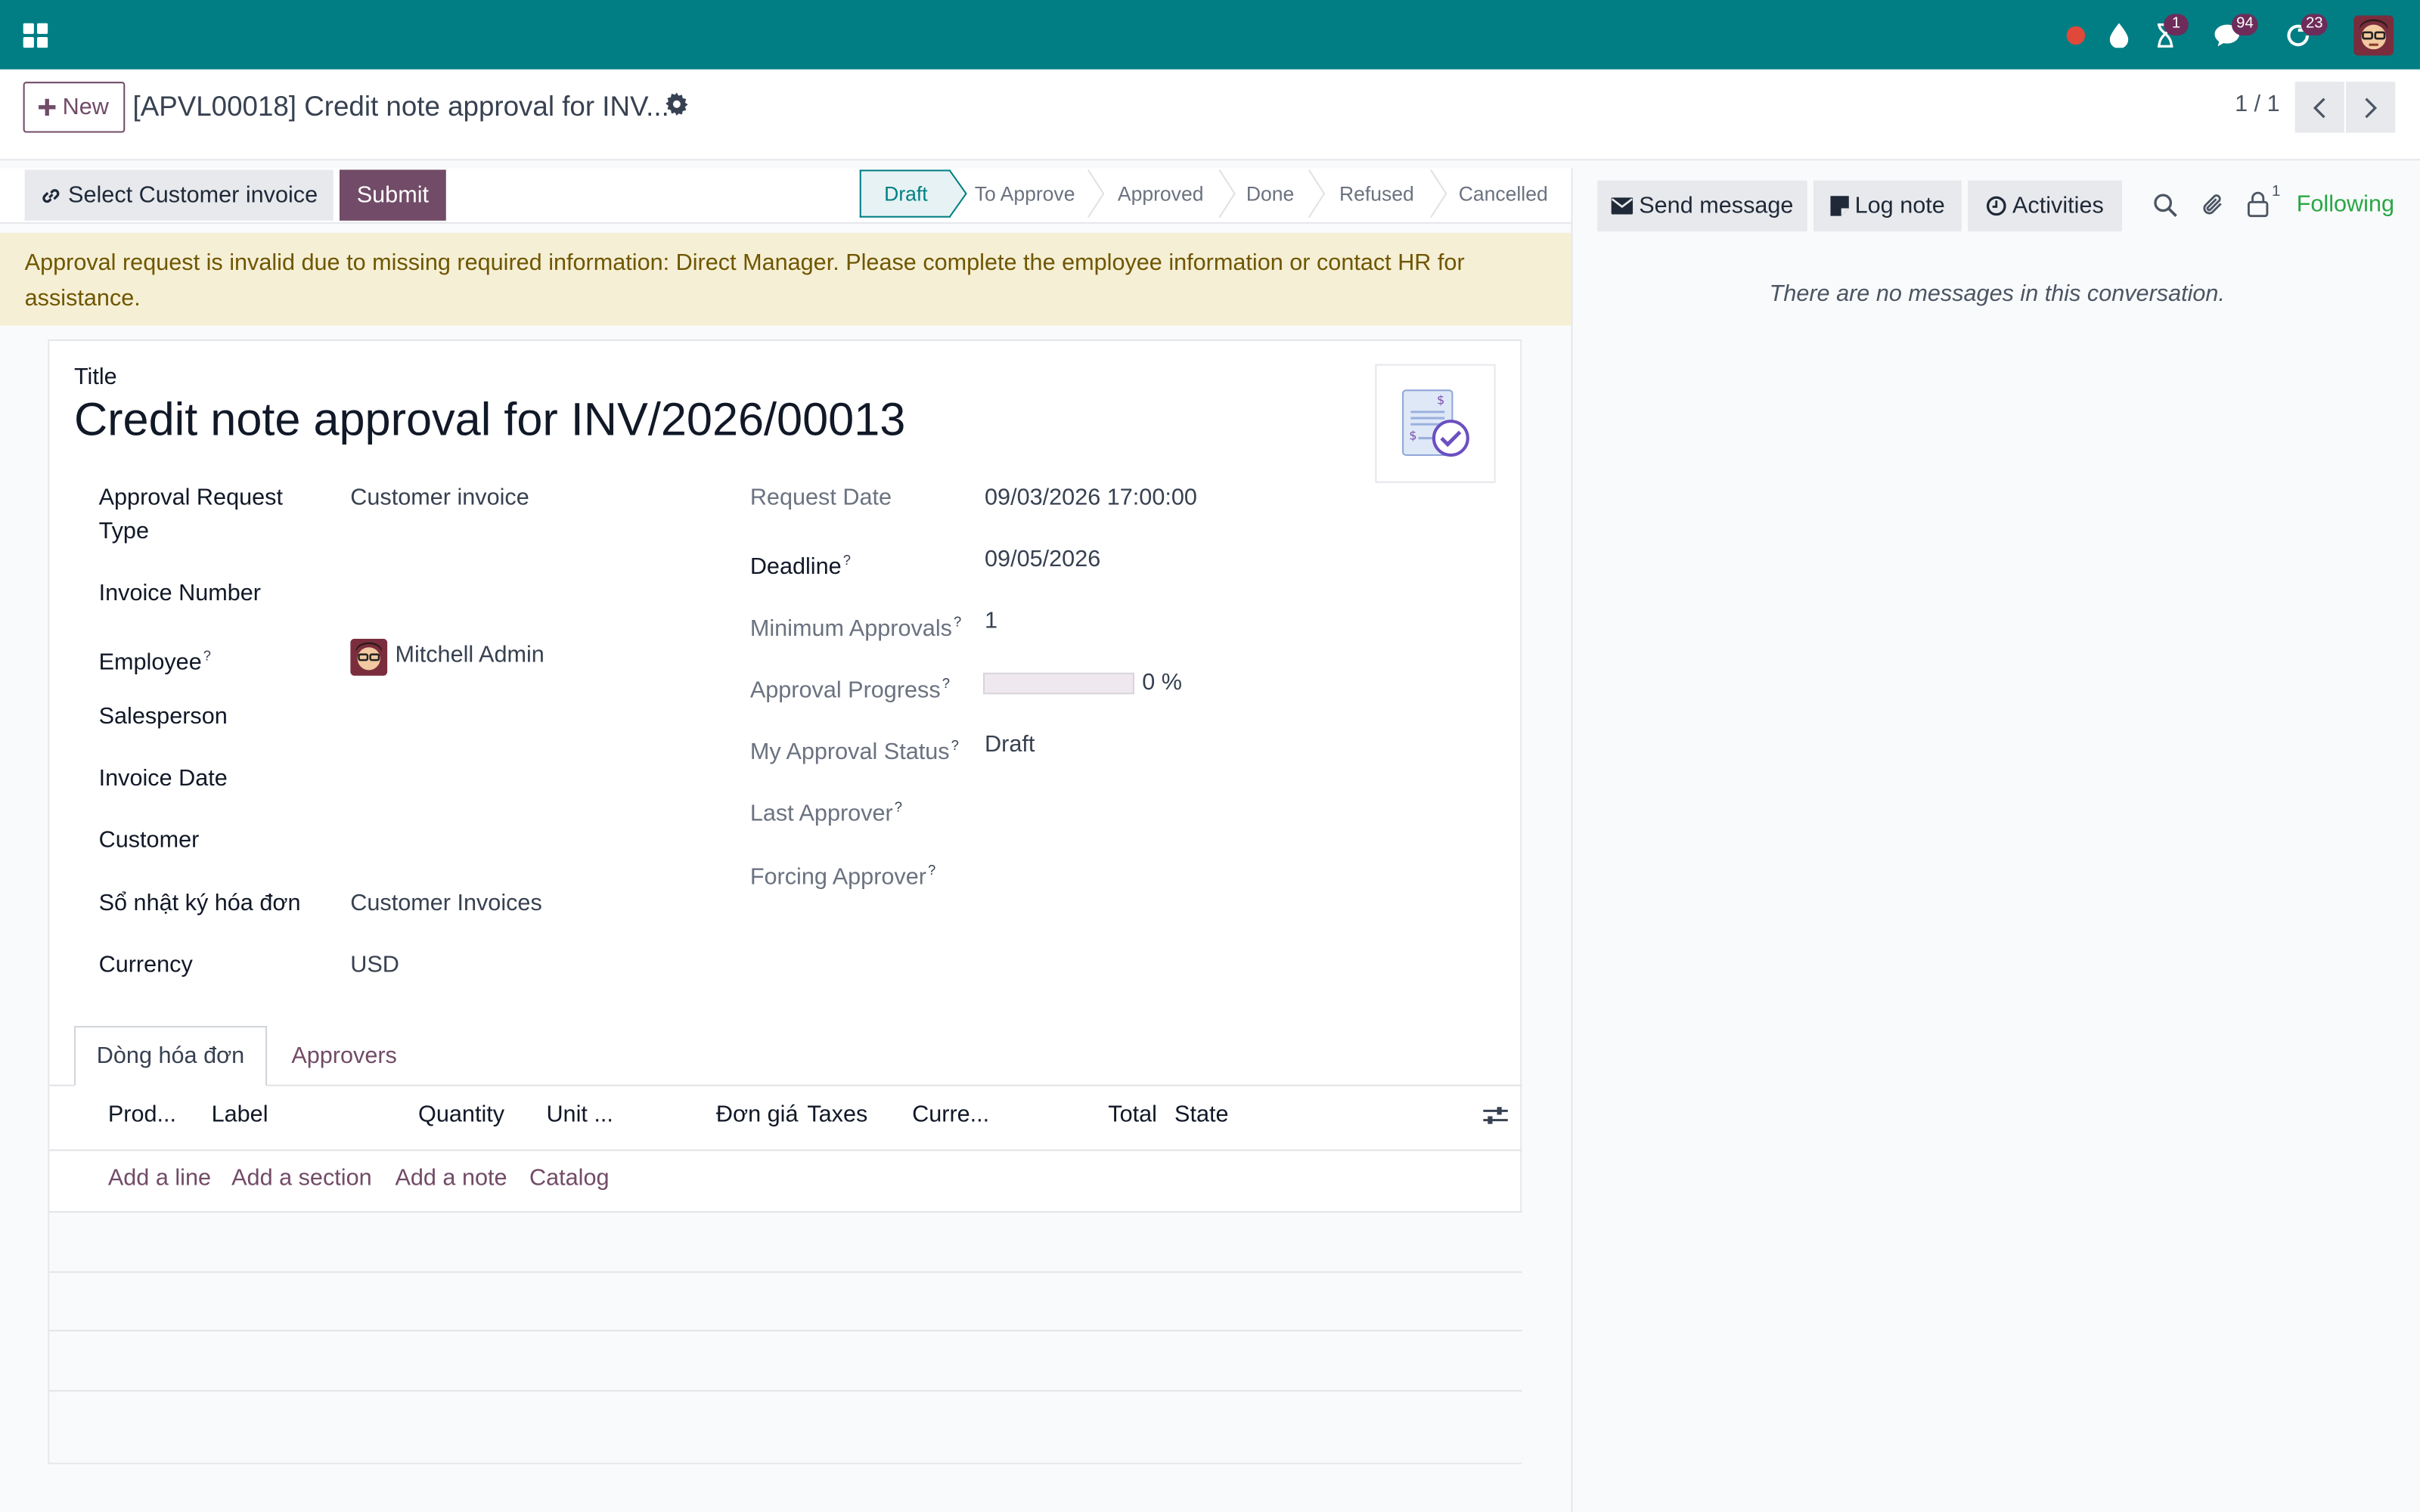  I want to click on deadline-value: 09/05/2026, so click(1042, 560).